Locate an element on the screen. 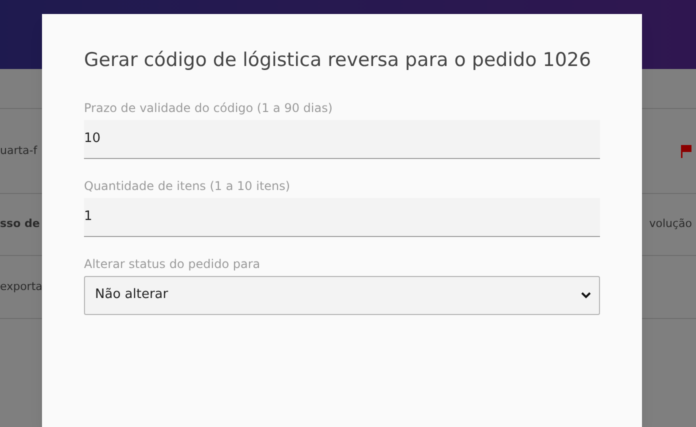  input-field: 10 is located at coordinates (342, 139).